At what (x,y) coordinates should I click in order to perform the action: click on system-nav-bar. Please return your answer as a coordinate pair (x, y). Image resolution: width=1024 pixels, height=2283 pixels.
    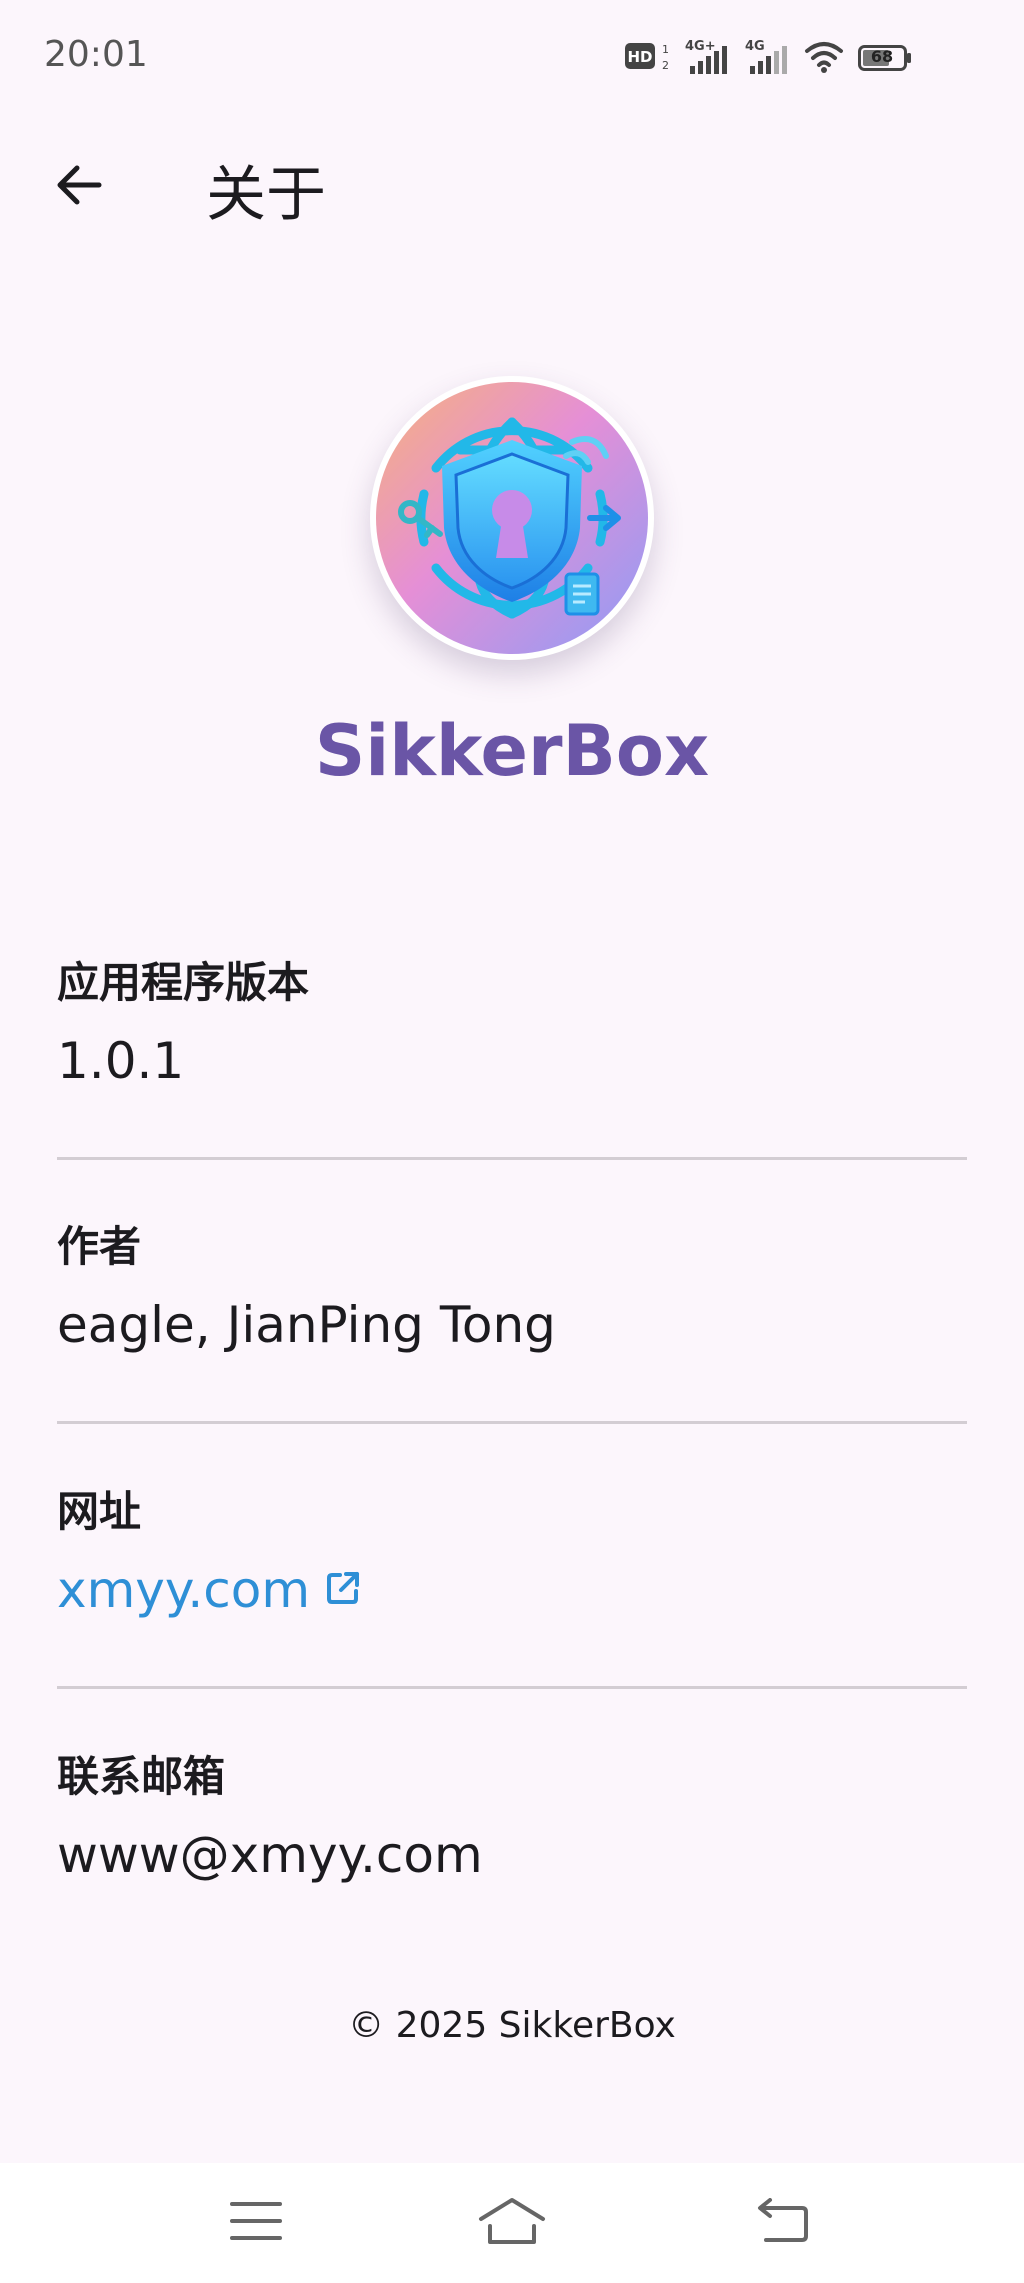
    Looking at the image, I should click on (512, 2223).